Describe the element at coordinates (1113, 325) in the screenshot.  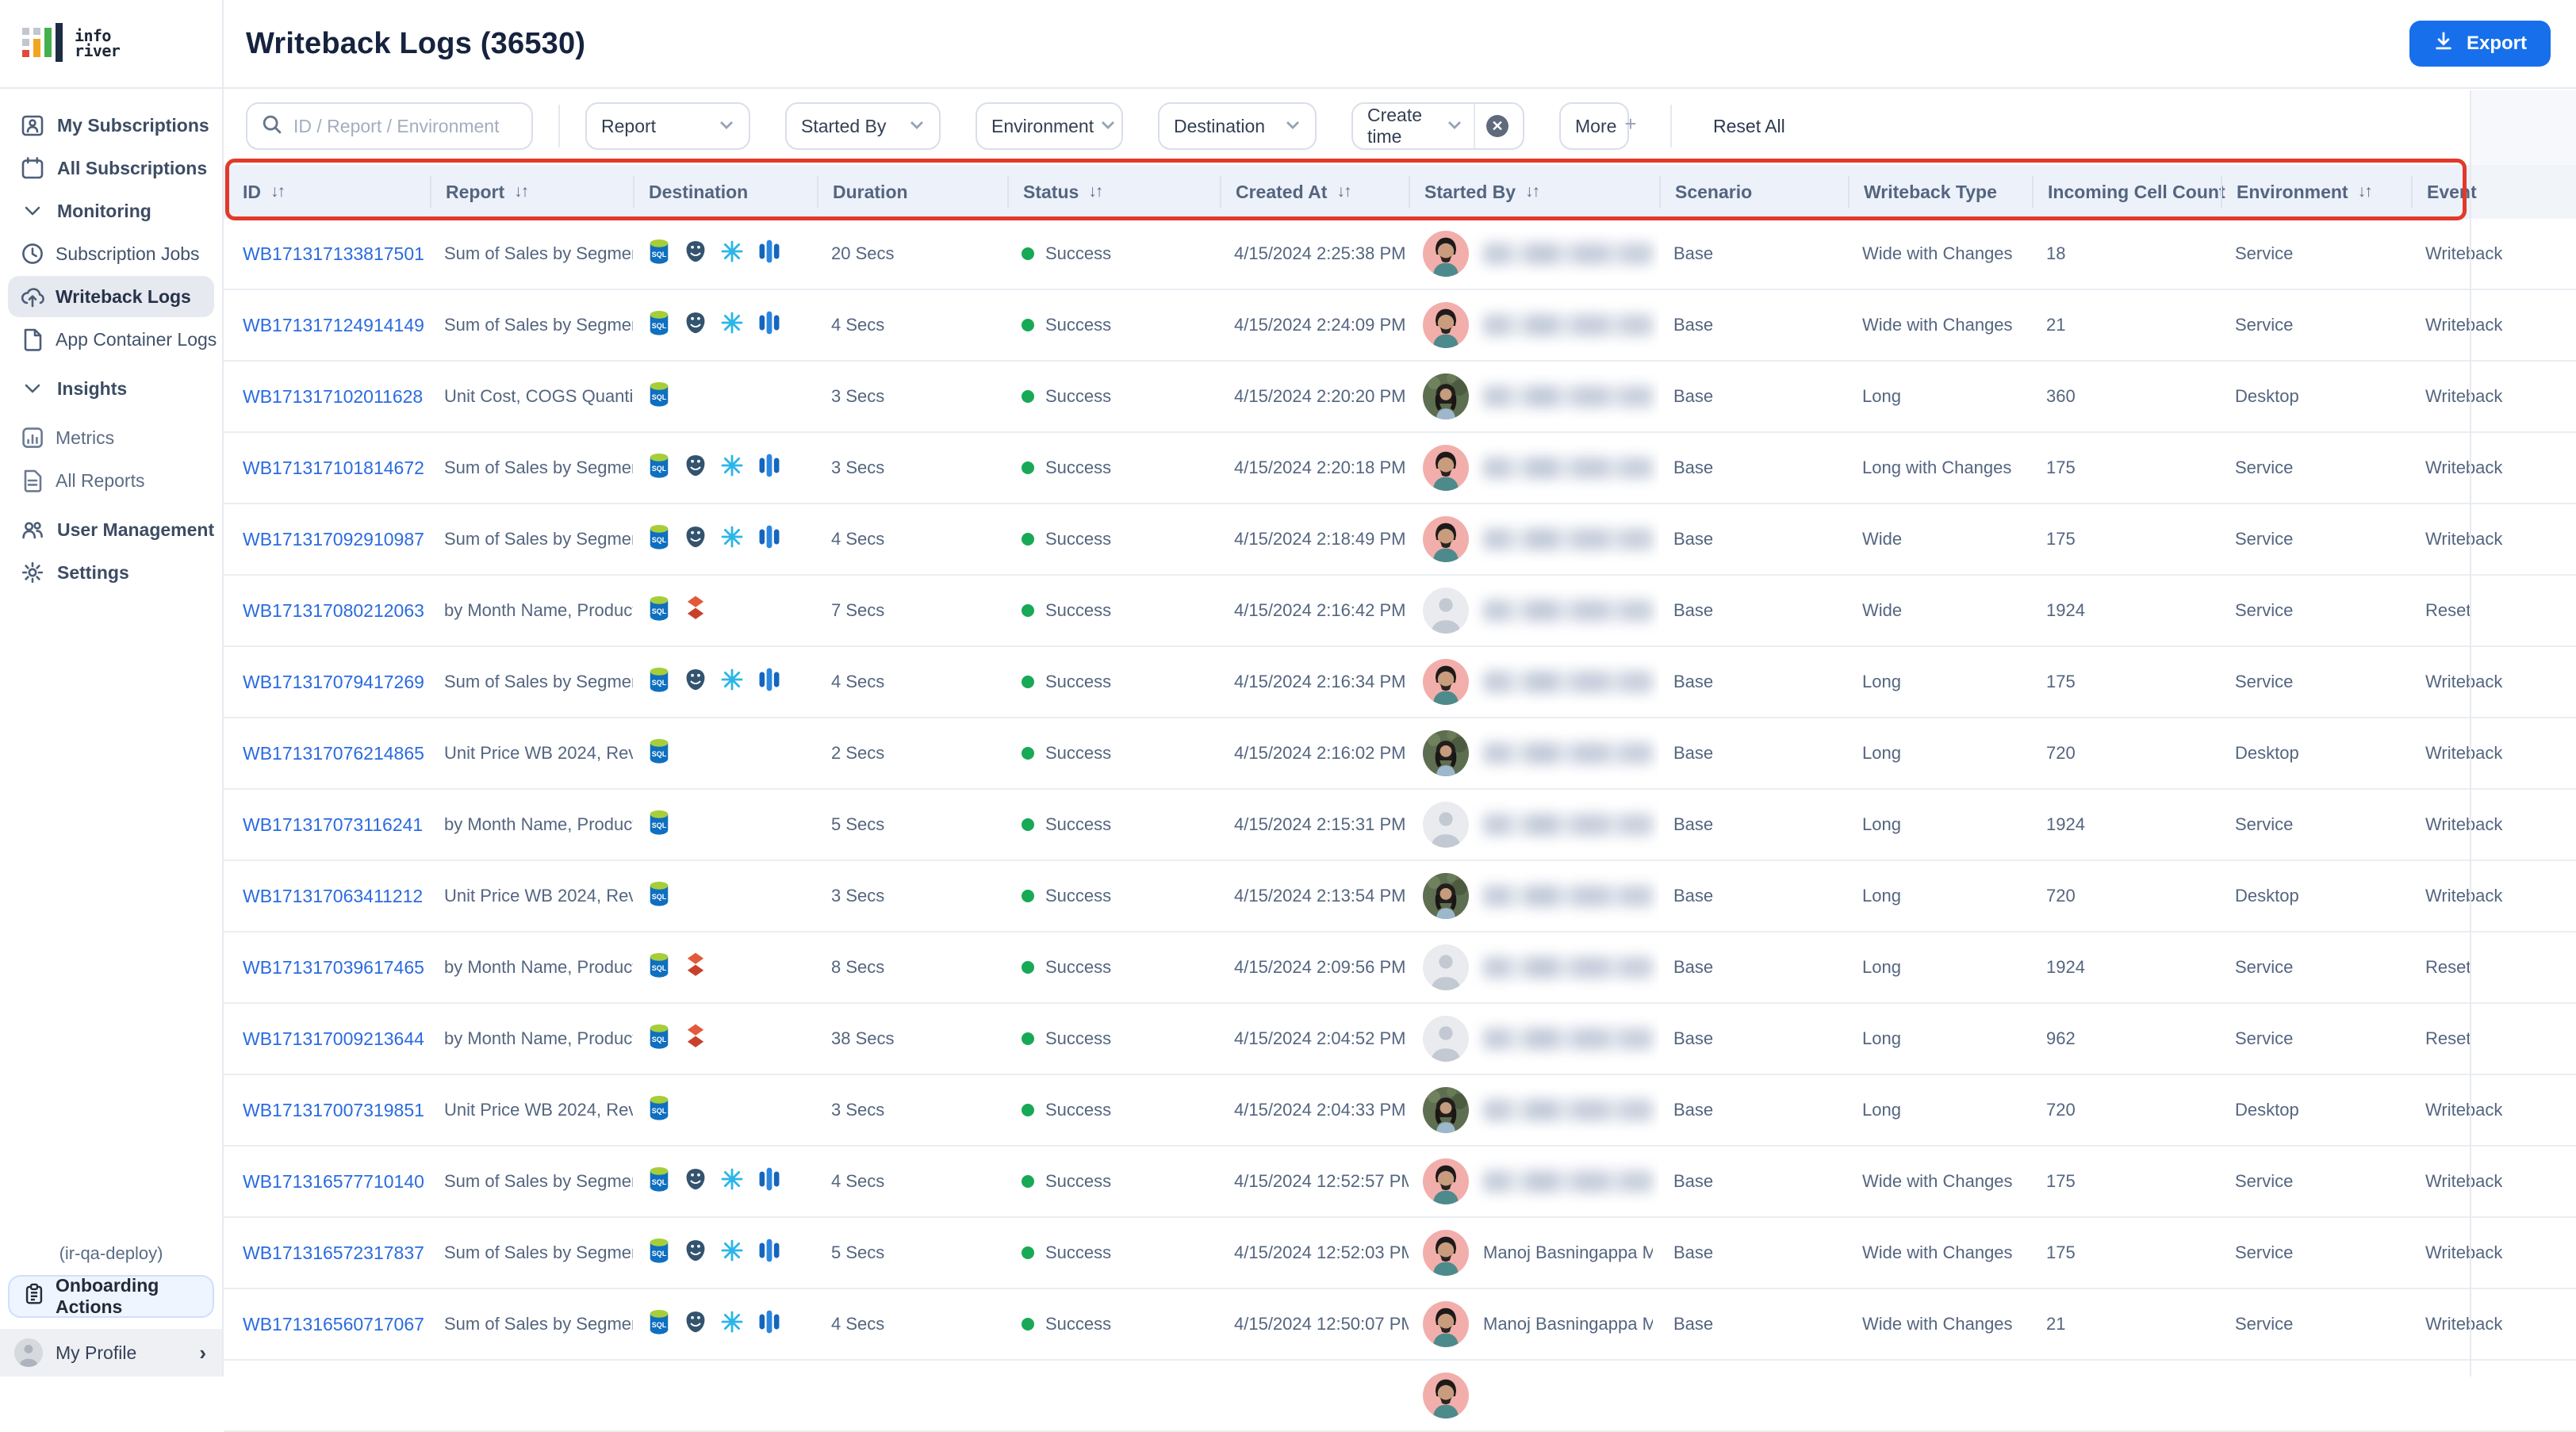
I see `cell-status: Success` at that location.